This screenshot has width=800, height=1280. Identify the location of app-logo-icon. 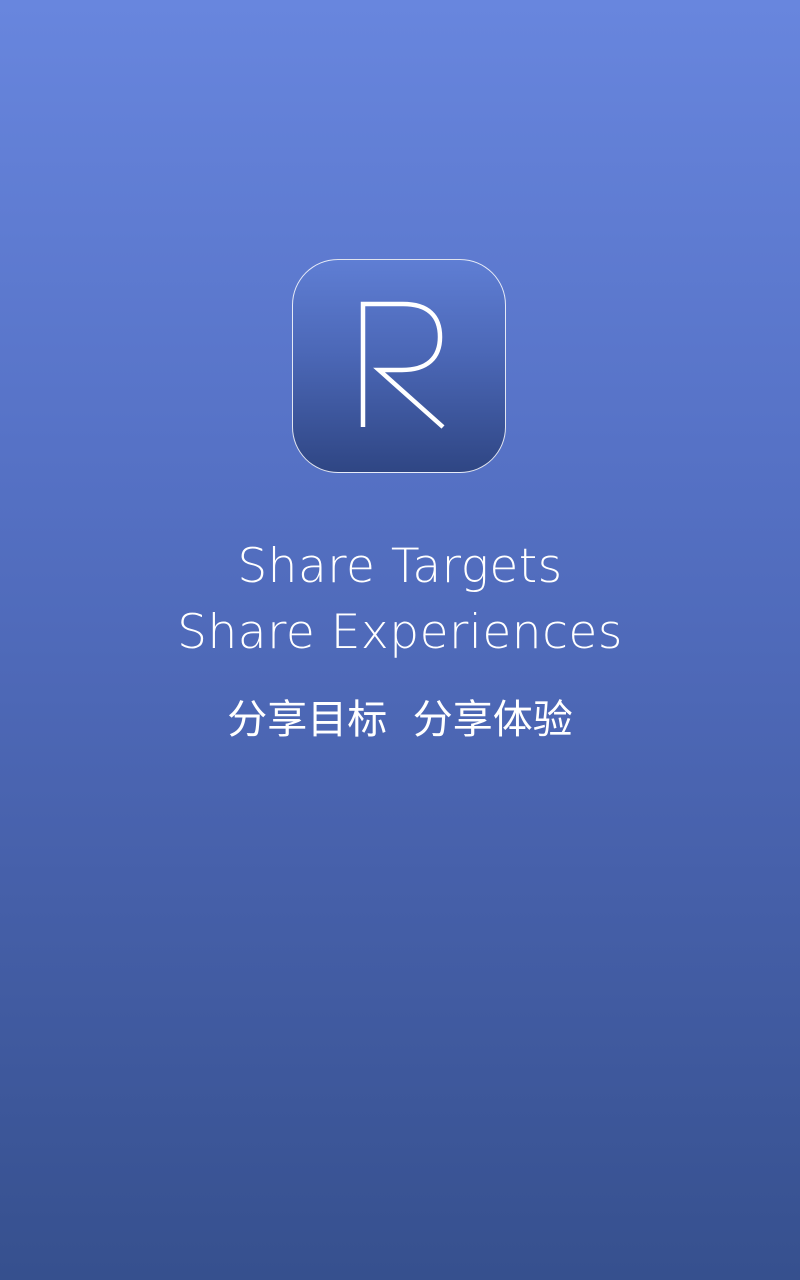
(399, 366).